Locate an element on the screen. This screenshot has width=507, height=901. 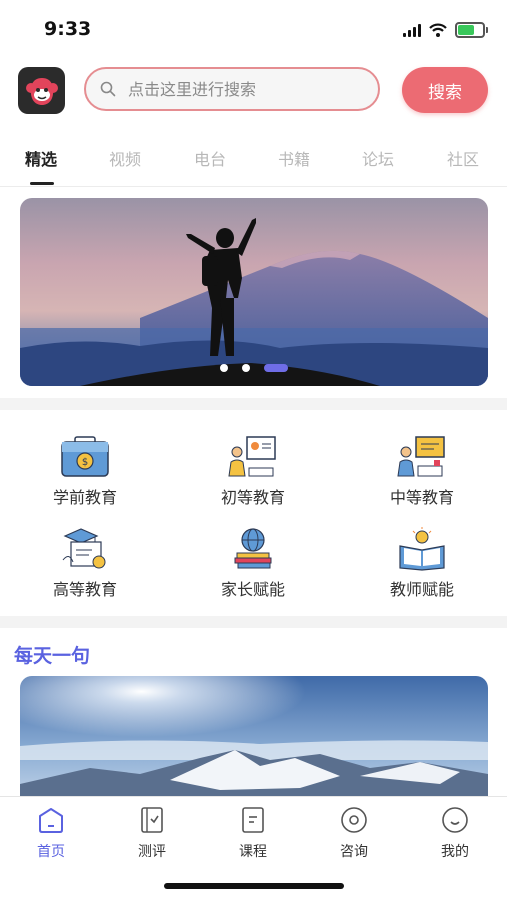
category-label: 初等教育 is located at coordinates (252, 497).